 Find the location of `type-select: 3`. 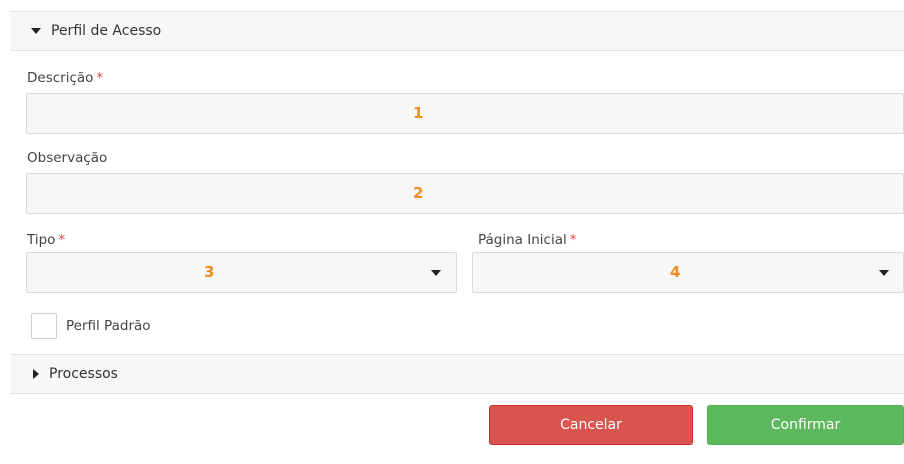

type-select: 3 is located at coordinates (241, 272).